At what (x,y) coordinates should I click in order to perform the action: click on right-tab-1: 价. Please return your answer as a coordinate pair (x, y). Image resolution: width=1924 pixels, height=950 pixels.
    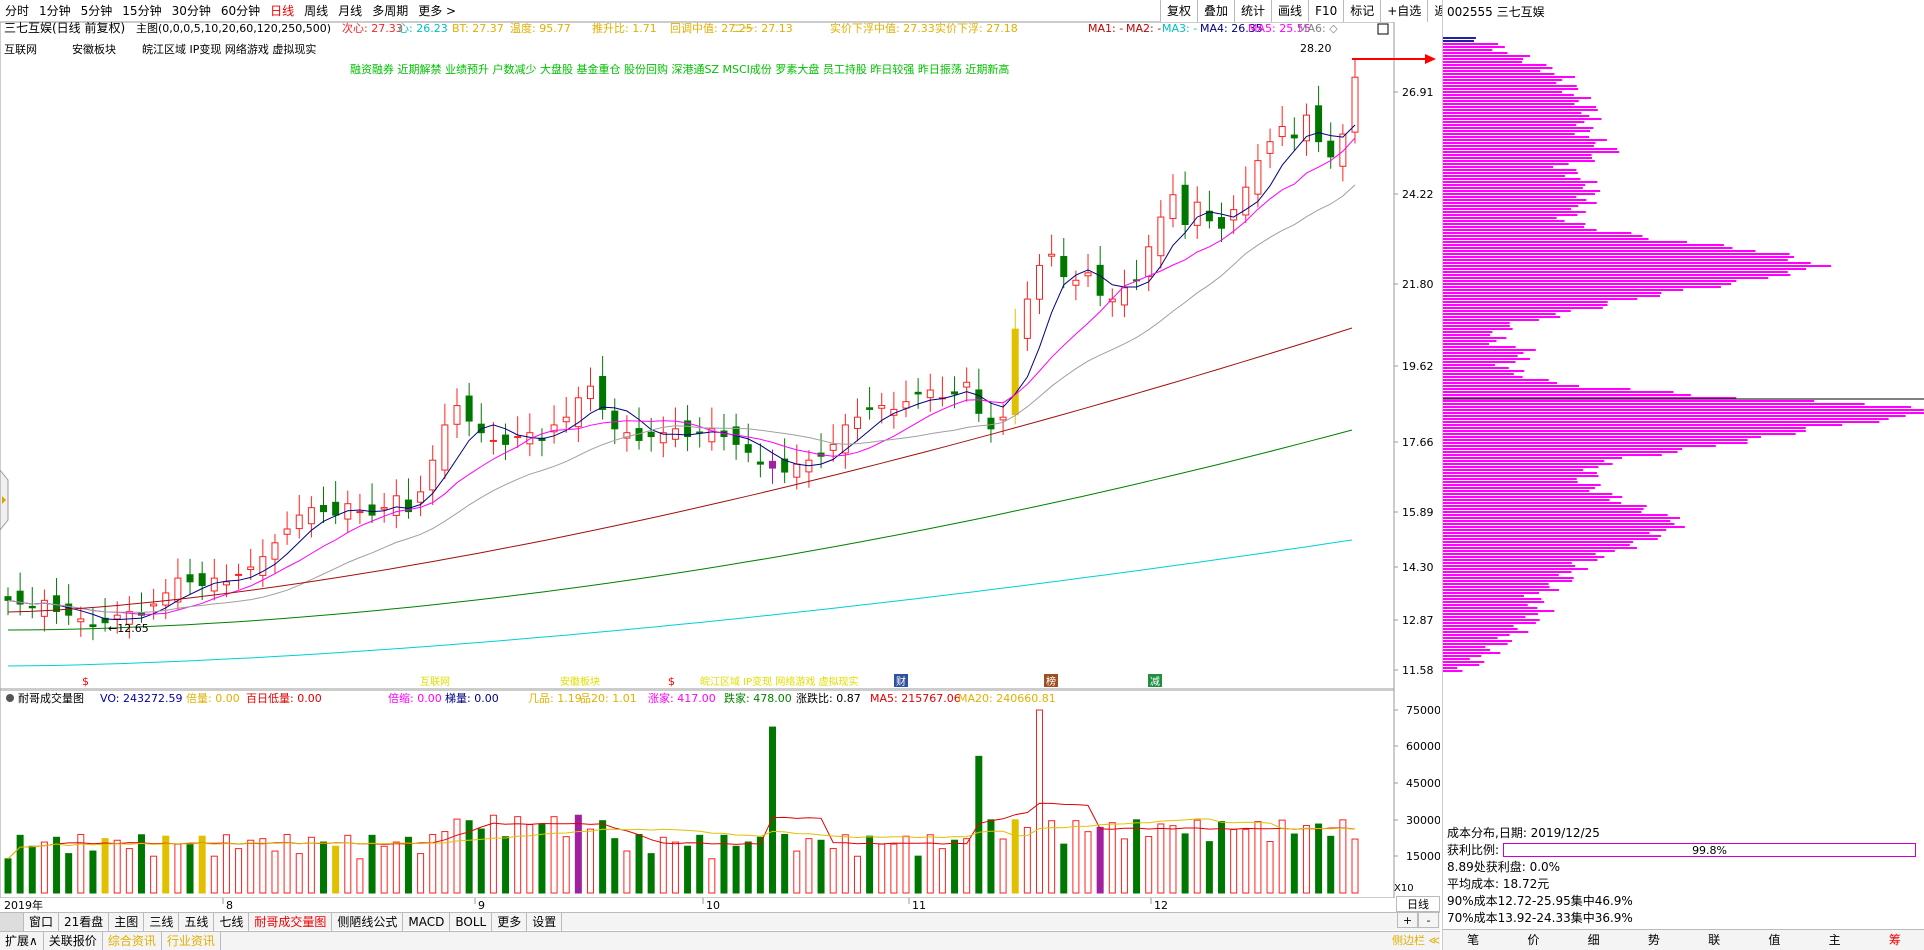
    Looking at the image, I should click on (1533, 940).